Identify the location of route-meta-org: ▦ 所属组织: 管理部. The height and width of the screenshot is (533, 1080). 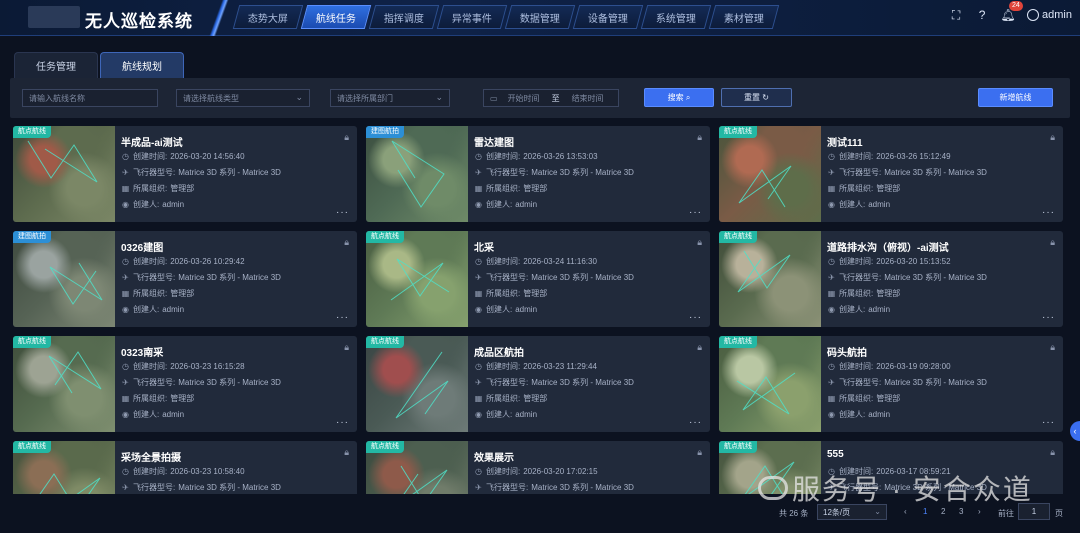
(158, 398).